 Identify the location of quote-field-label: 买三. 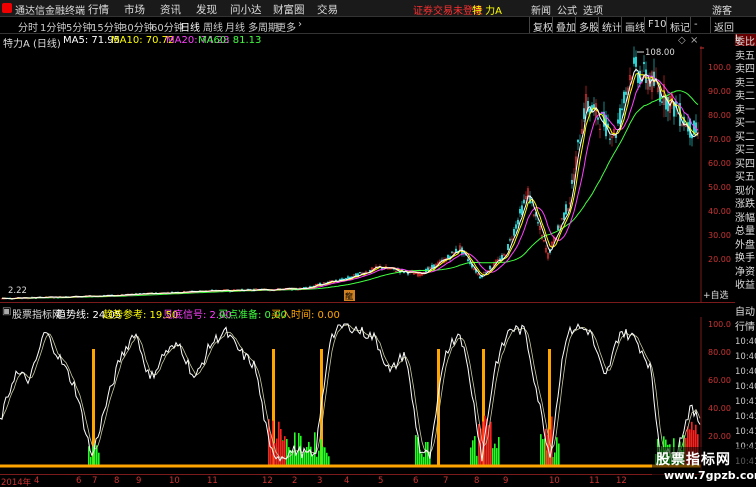
(745, 150).